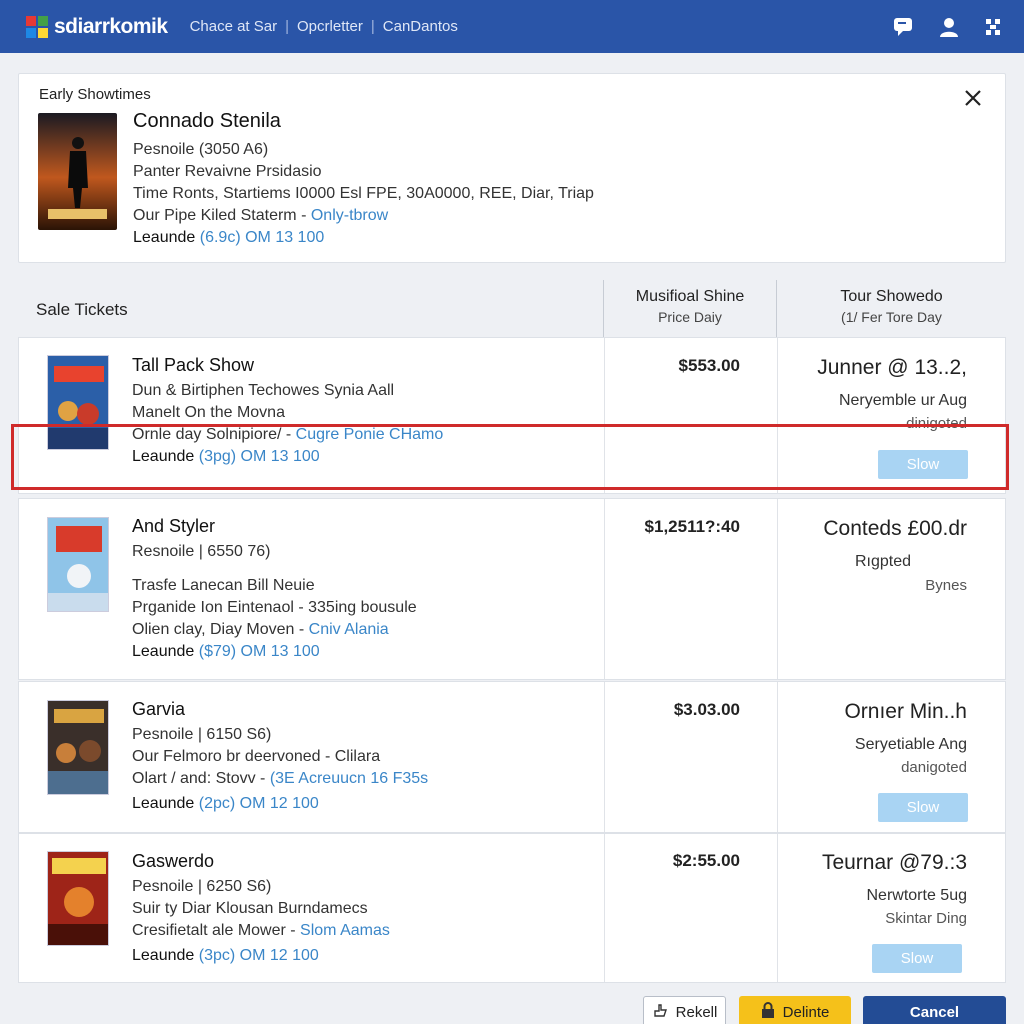 The image size is (1024, 1024). What do you see at coordinates (216, 930) in the screenshot?
I see `show-line-text: Cresifietalt ale Mower -` at bounding box center [216, 930].